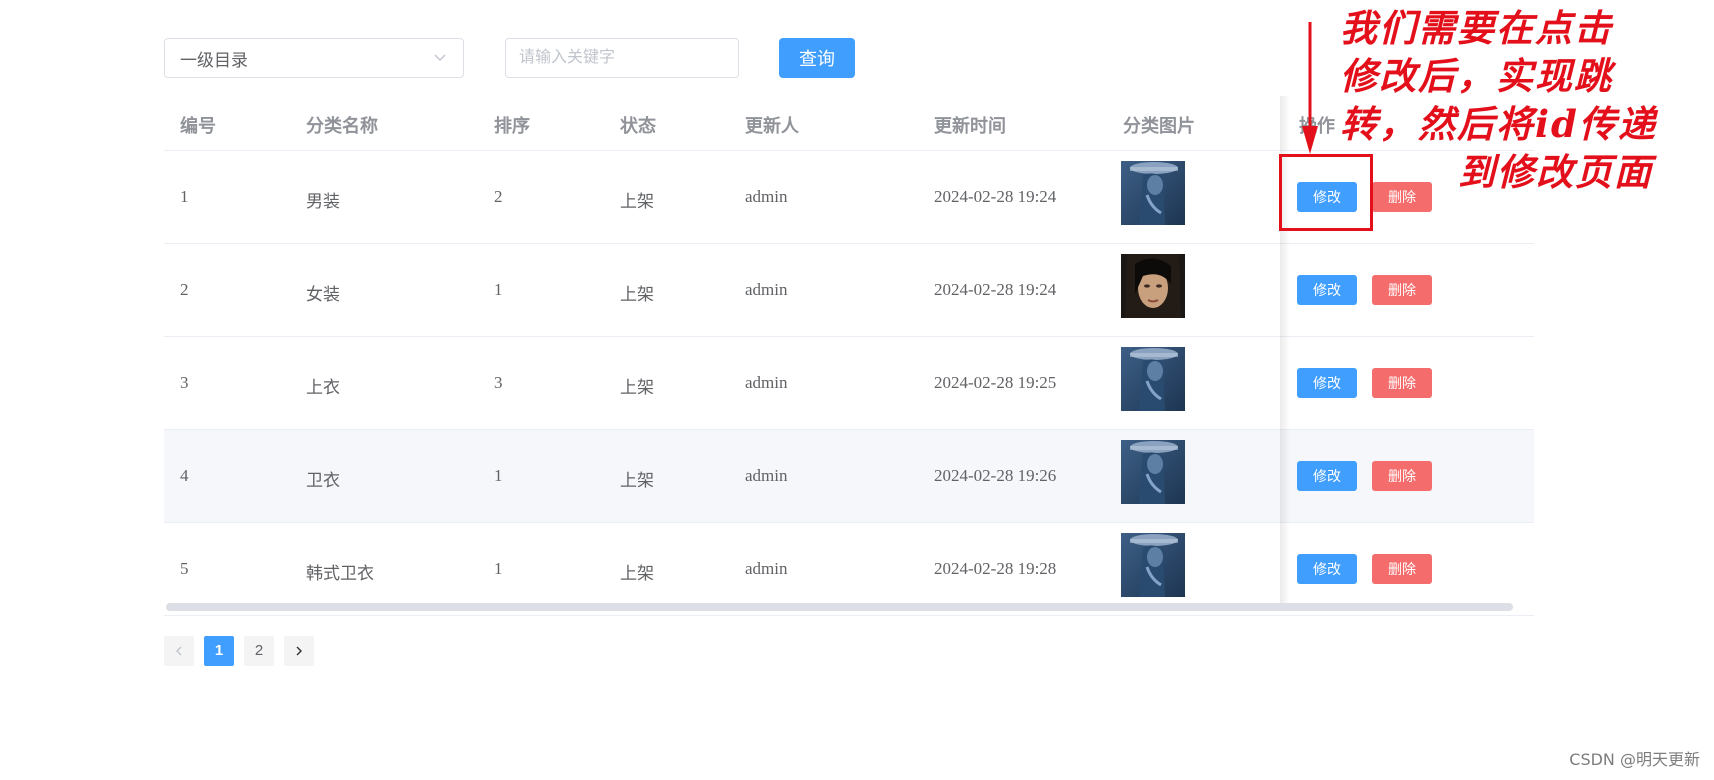 This screenshot has width=1714, height=780. What do you see at coordinates (638, 126) in the screenshot?
I see `header-status: 状态` at bounding box center [638, 126].